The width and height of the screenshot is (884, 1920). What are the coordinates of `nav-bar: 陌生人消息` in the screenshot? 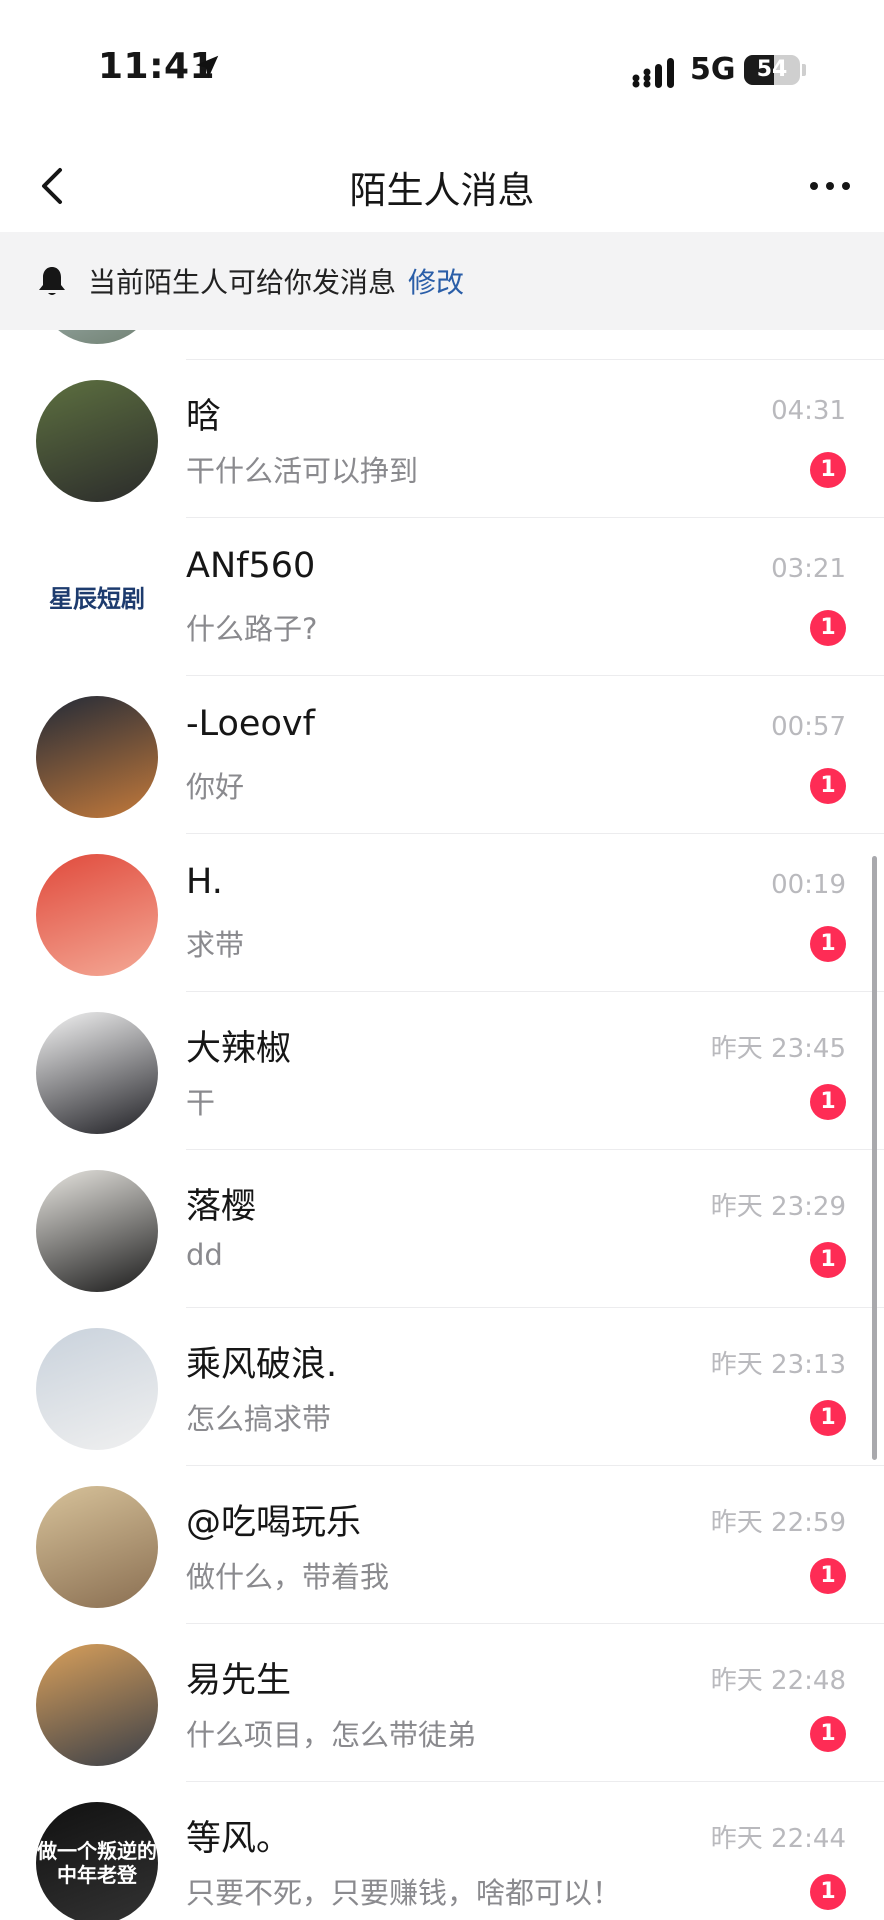 It's located at (442, 186).